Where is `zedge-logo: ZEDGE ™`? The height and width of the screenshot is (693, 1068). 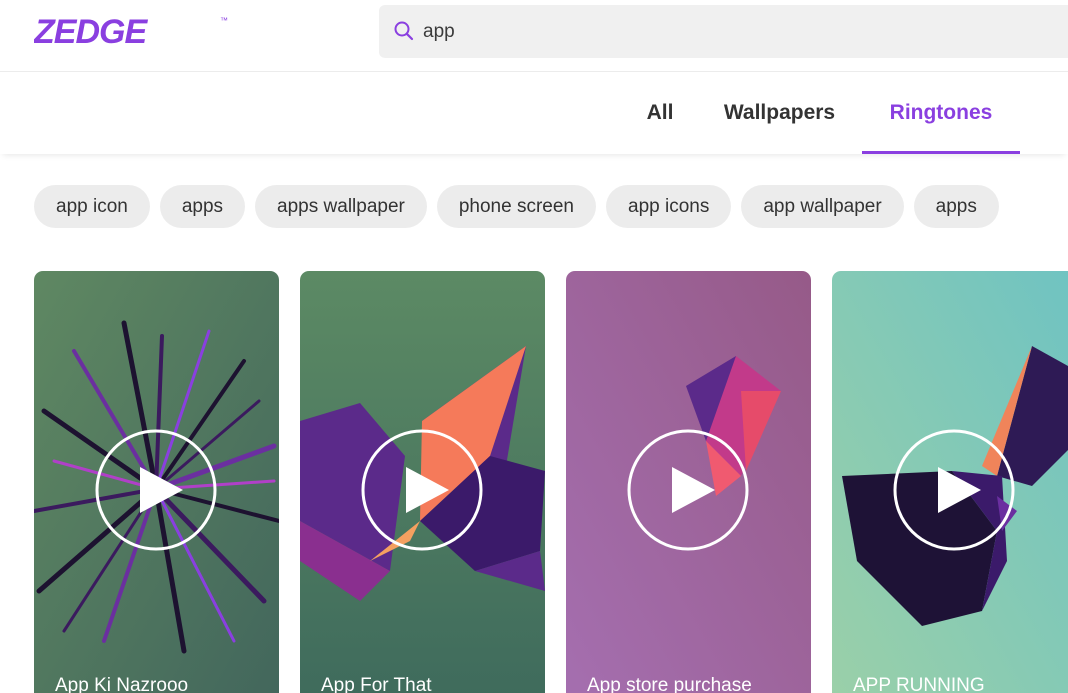
zedge-logo: ZEDGE ™ is located at coordinates (134, 31).